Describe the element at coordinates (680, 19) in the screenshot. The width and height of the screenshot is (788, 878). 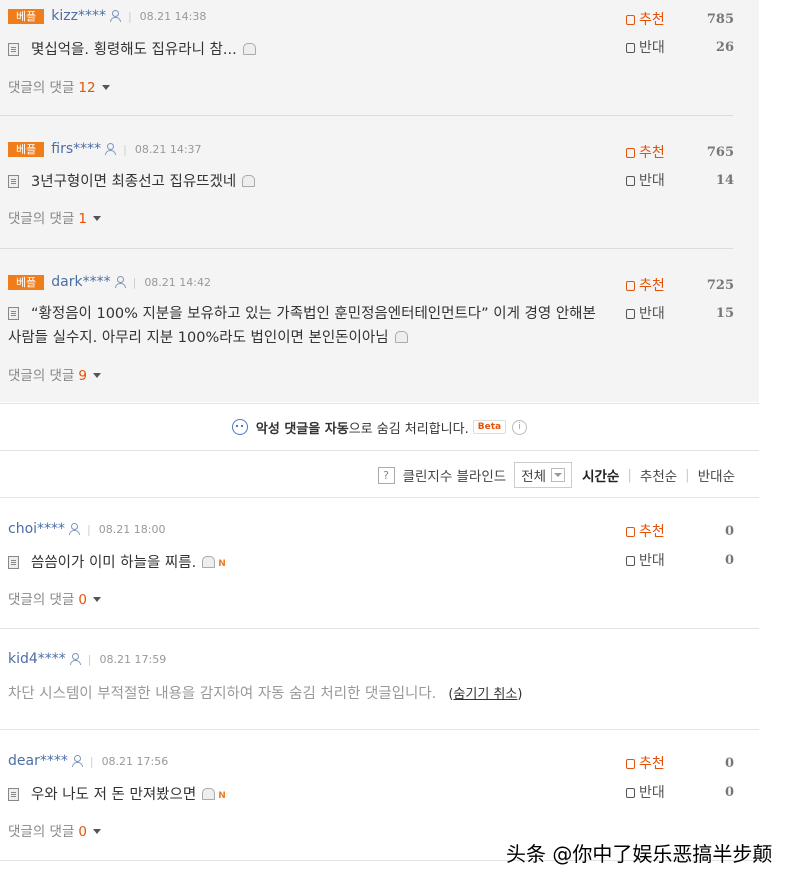
I see `upvote-button: 추천 785` at that location.